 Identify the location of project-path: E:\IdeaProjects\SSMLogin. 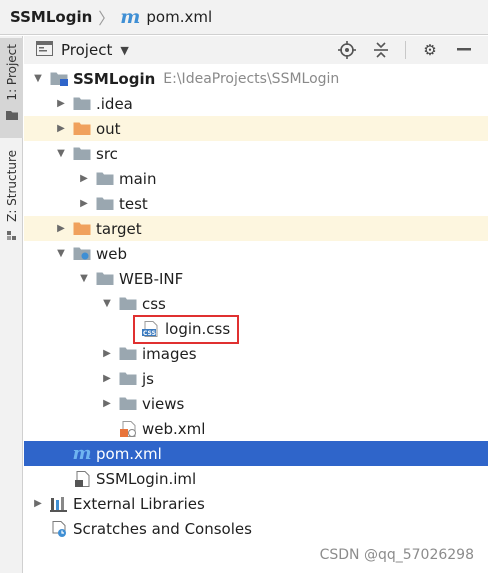
(251, 78).